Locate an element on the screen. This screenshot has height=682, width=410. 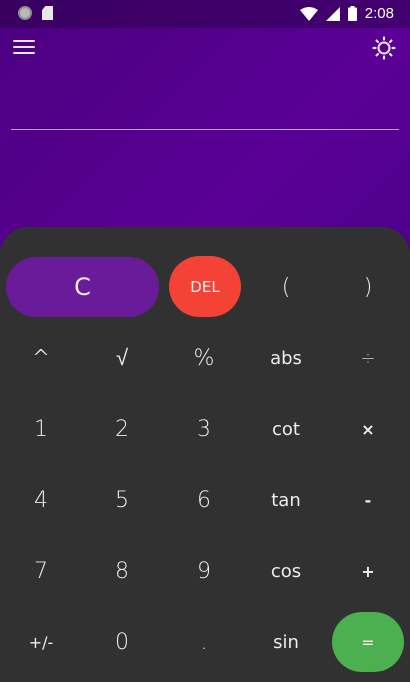
digit-4-button: 4 is located at coordinates (41, 500).